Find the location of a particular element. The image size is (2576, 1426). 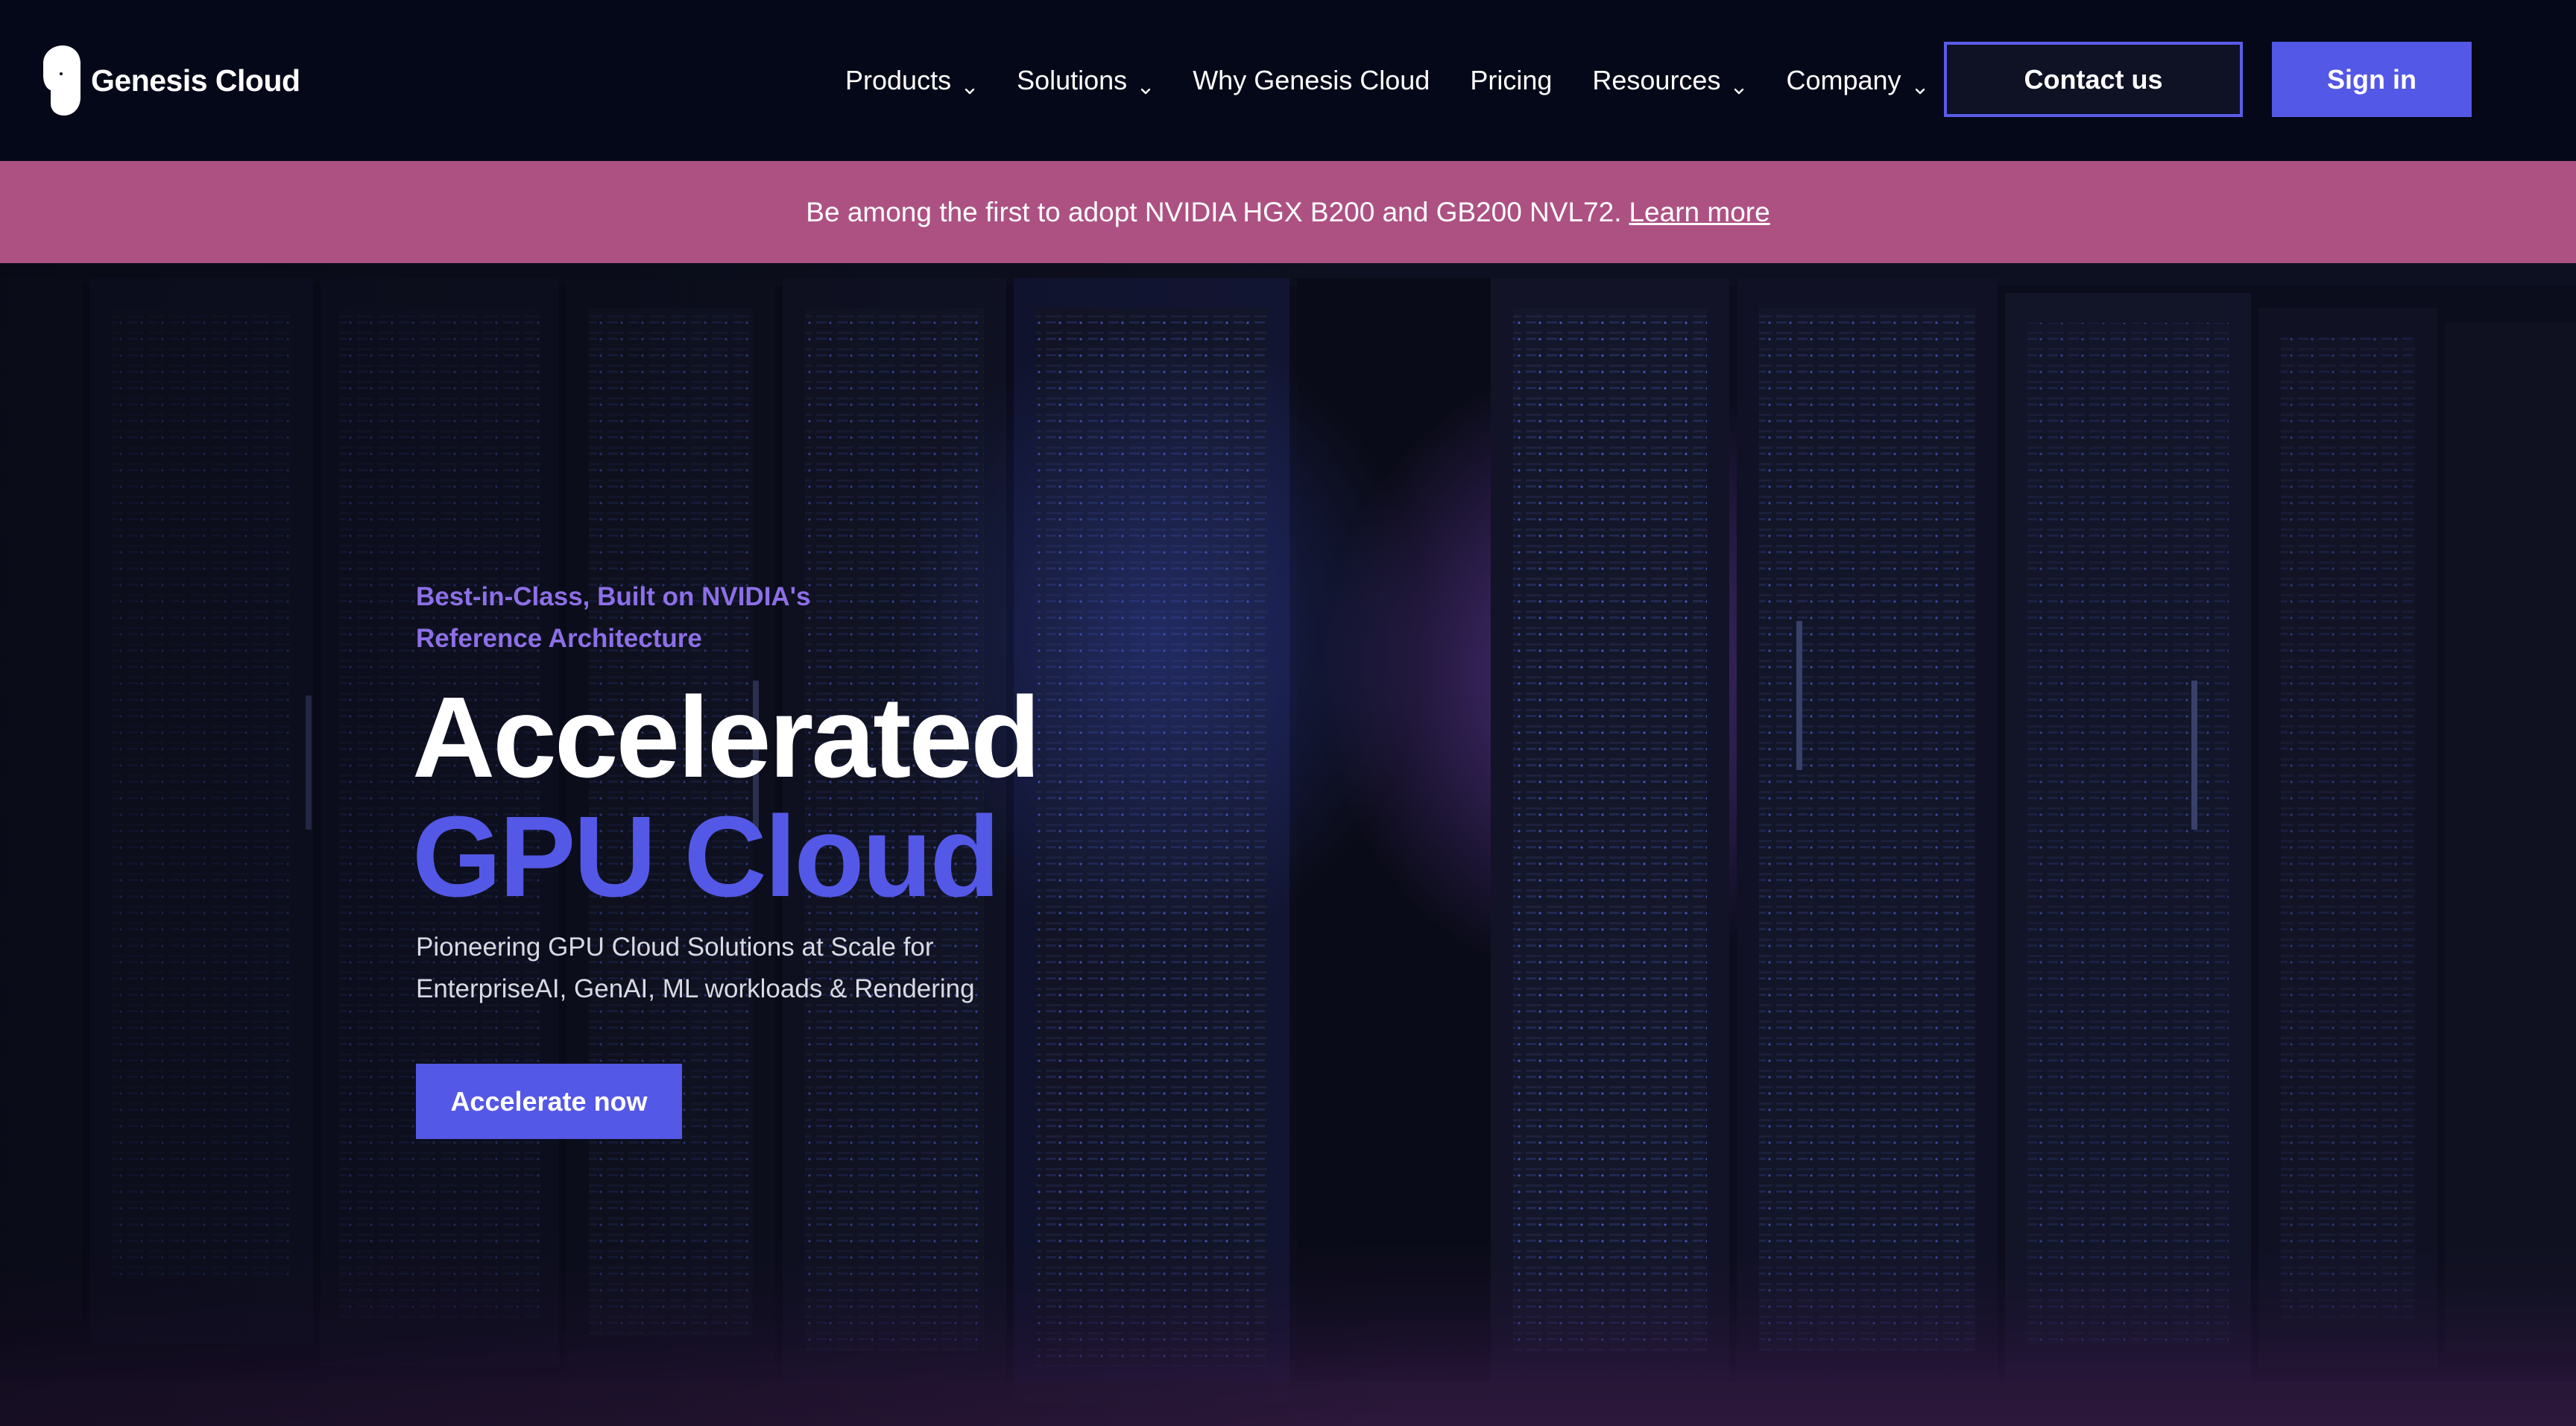

nav-item-why-genesis-cloud: Why Genesis Cloud is located at coordinates (1311, 80).